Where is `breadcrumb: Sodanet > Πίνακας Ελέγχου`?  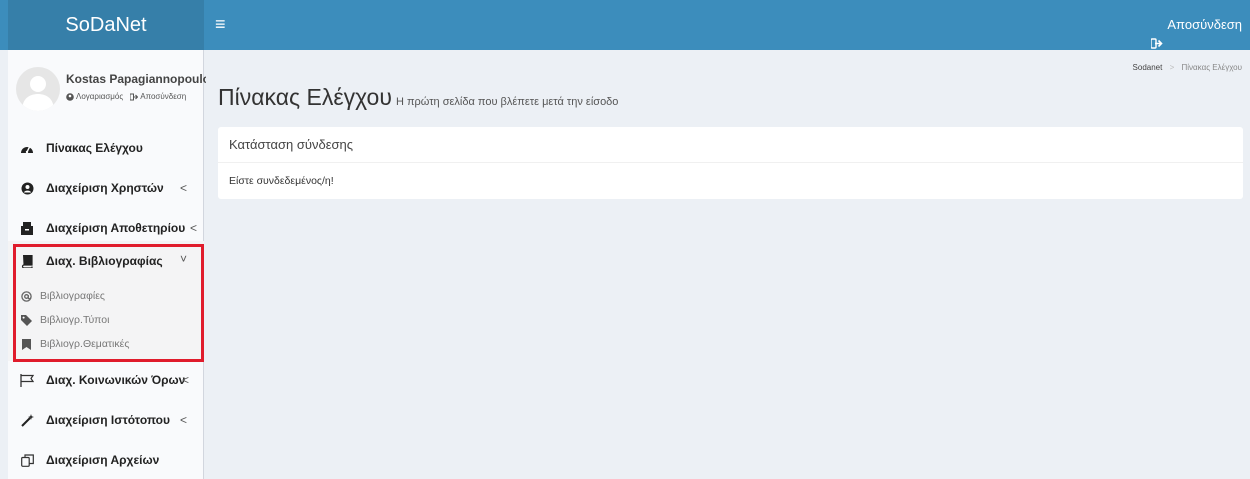 breadcrumb: Sodanet > Πίνακας Ελέγχου is located at coordinates (1187, 67).